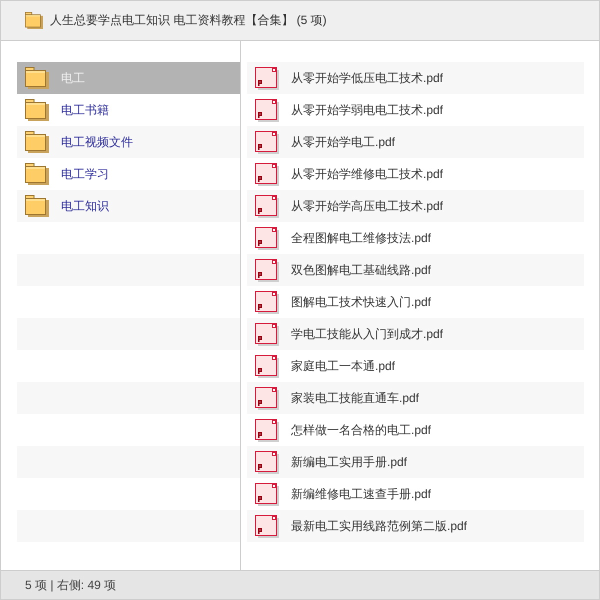  Describe the element at coordinates (415, 526) in the screenshot. I see `file-item: 最新电工实用线路范例第二版.pdf` at that location.